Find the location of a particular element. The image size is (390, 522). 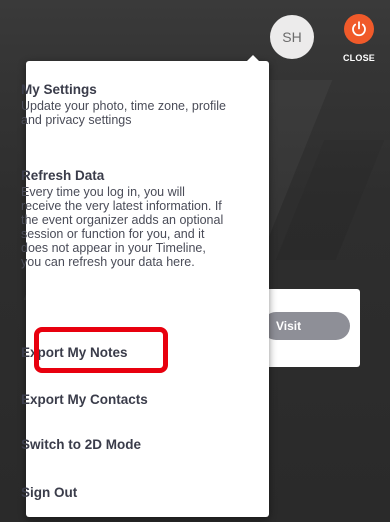

menu-item-title: Sign Out is located at coordinates (49, 492).